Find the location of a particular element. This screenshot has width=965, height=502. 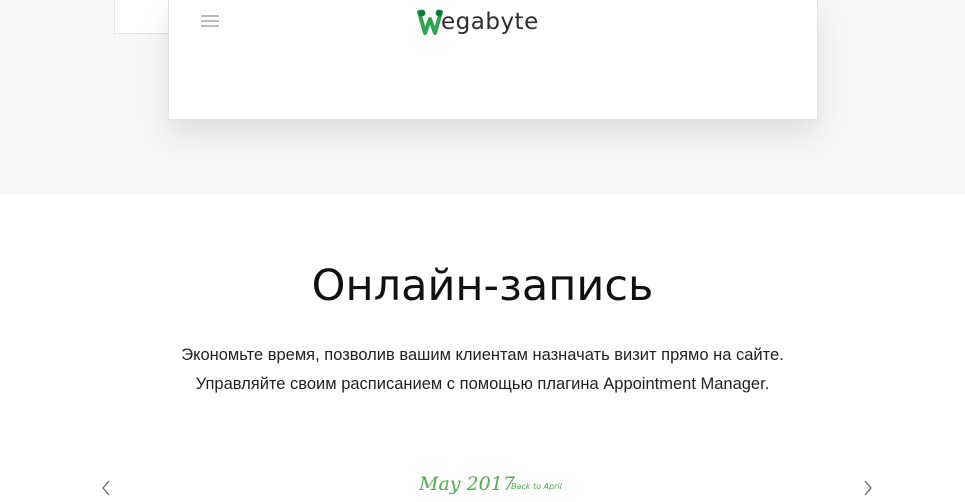

calendar-month-label: May 2017 is located at coordinates (467, 484).